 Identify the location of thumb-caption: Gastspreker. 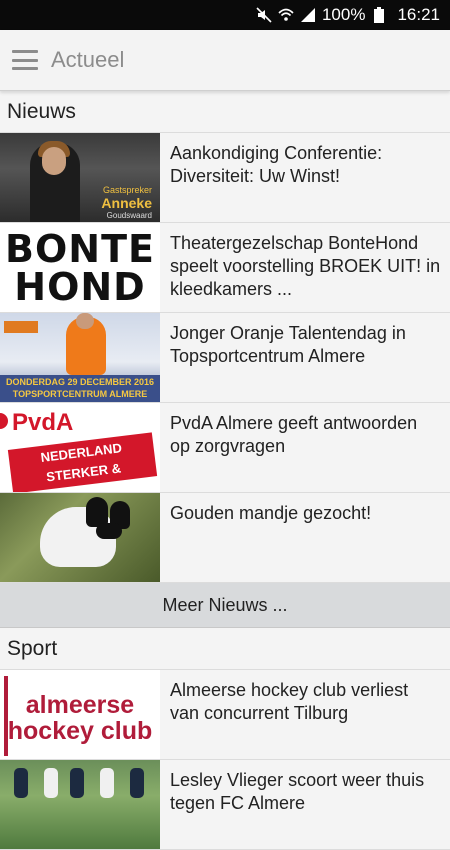
(127, 190).